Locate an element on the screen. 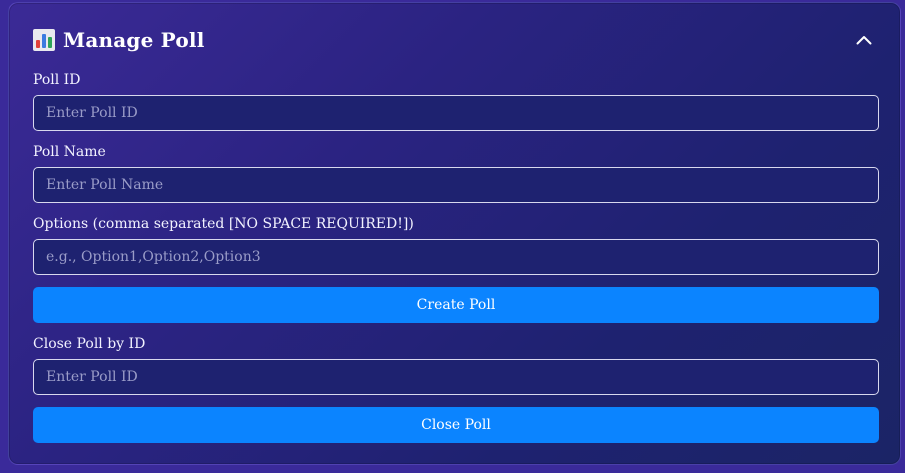 This screenshot has height=473, width=905. close-poll-button: Close Poll is located at coordinates (456, 425).